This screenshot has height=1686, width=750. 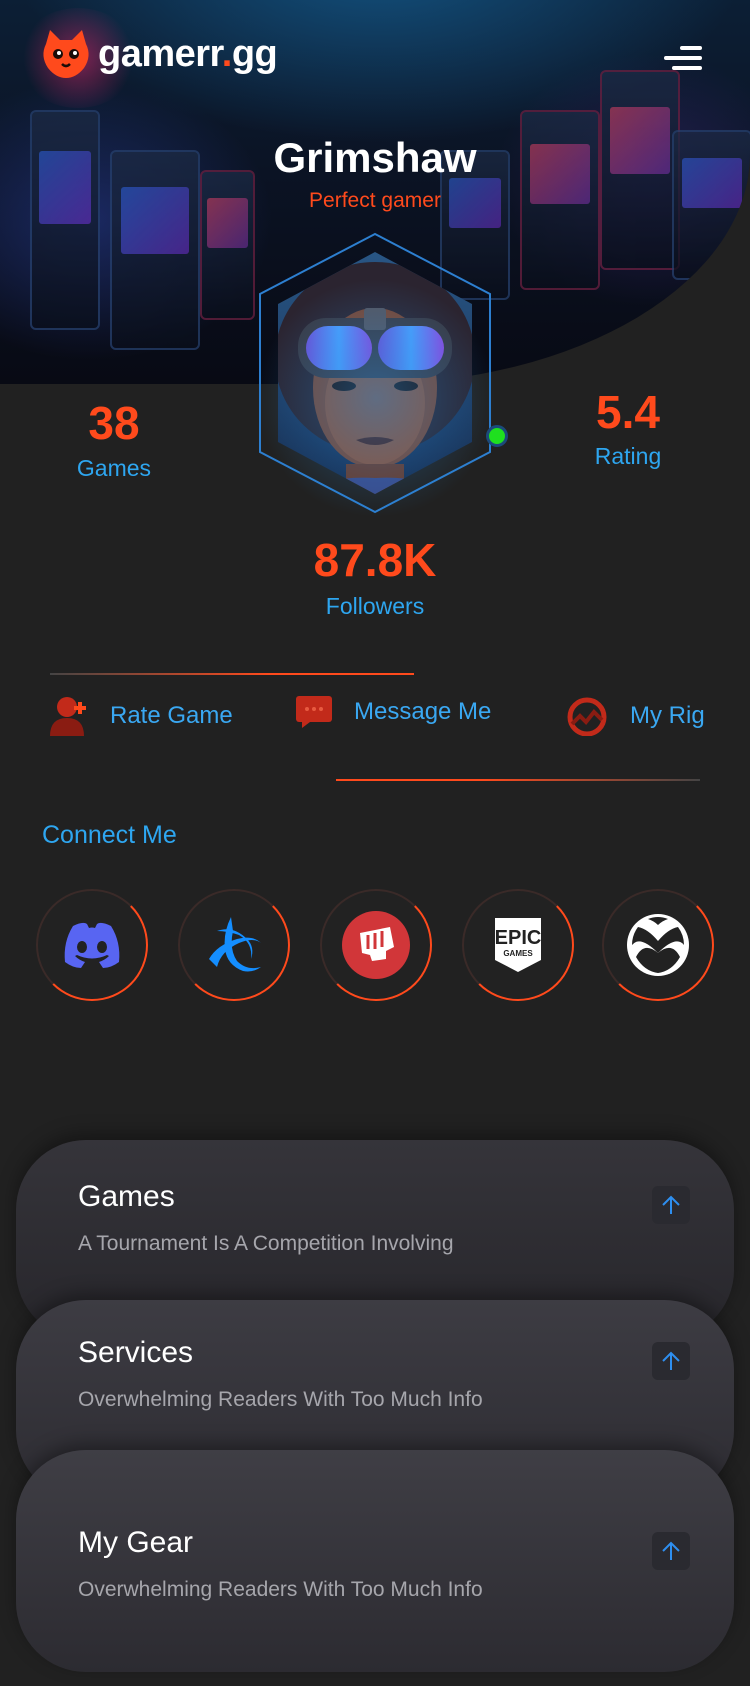 What do you see at coordinates (628, 456) in the screenshot?
I see `rating-label: Rating` at bounding box center [628, 456].